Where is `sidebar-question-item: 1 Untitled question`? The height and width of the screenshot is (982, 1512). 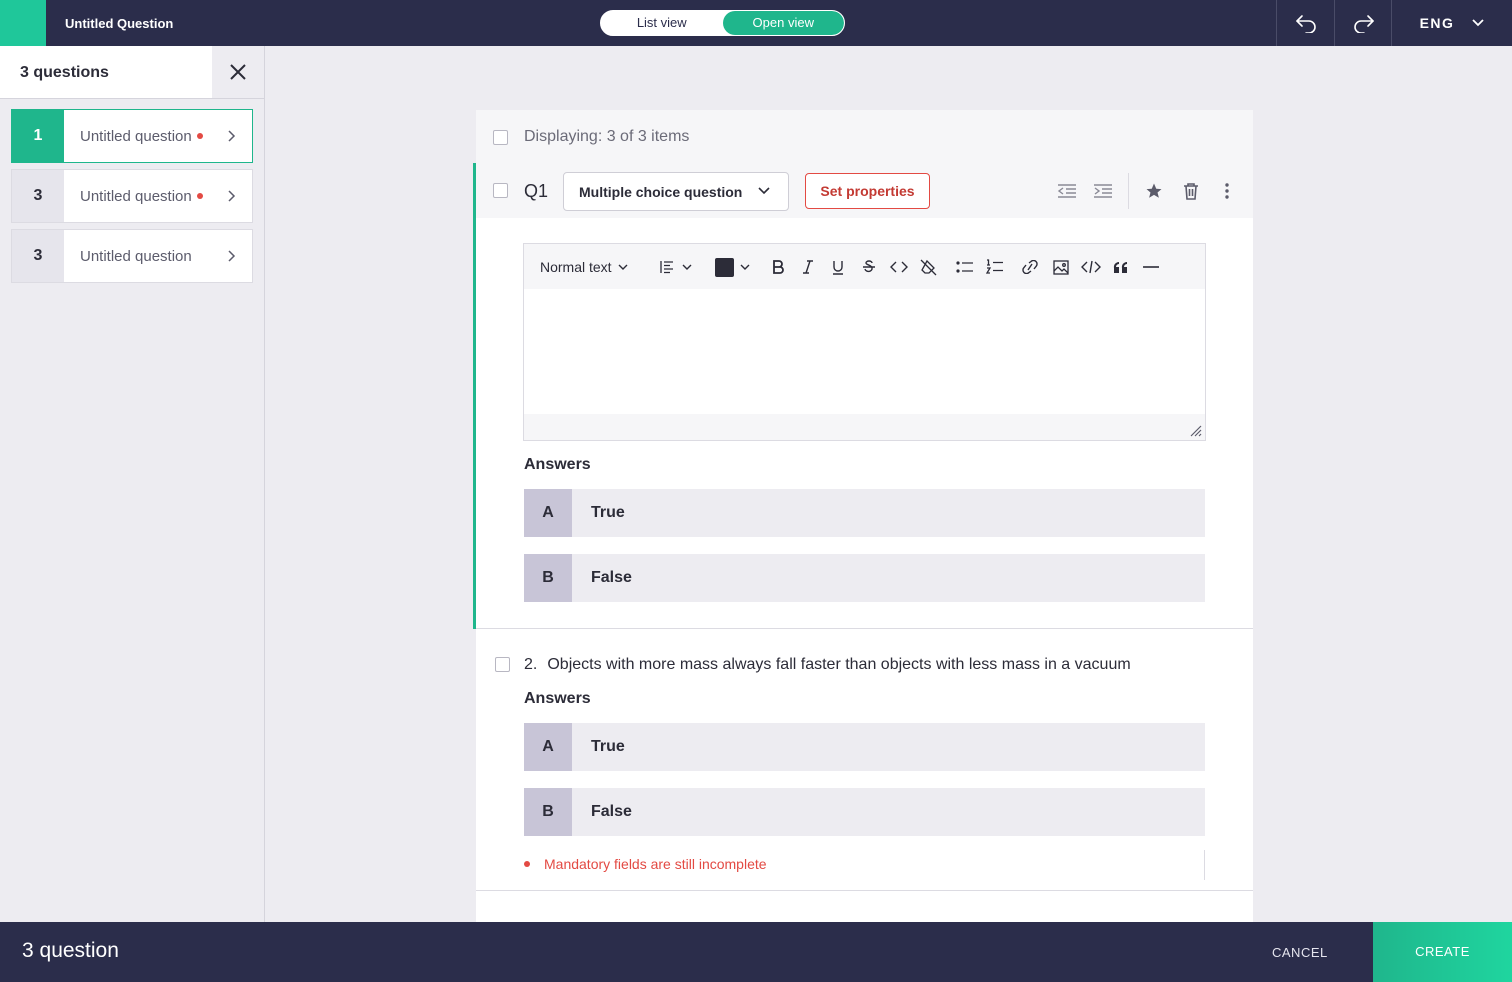 sidebar-question-item: 1 Untitled question is located at coordinates (132, 136).